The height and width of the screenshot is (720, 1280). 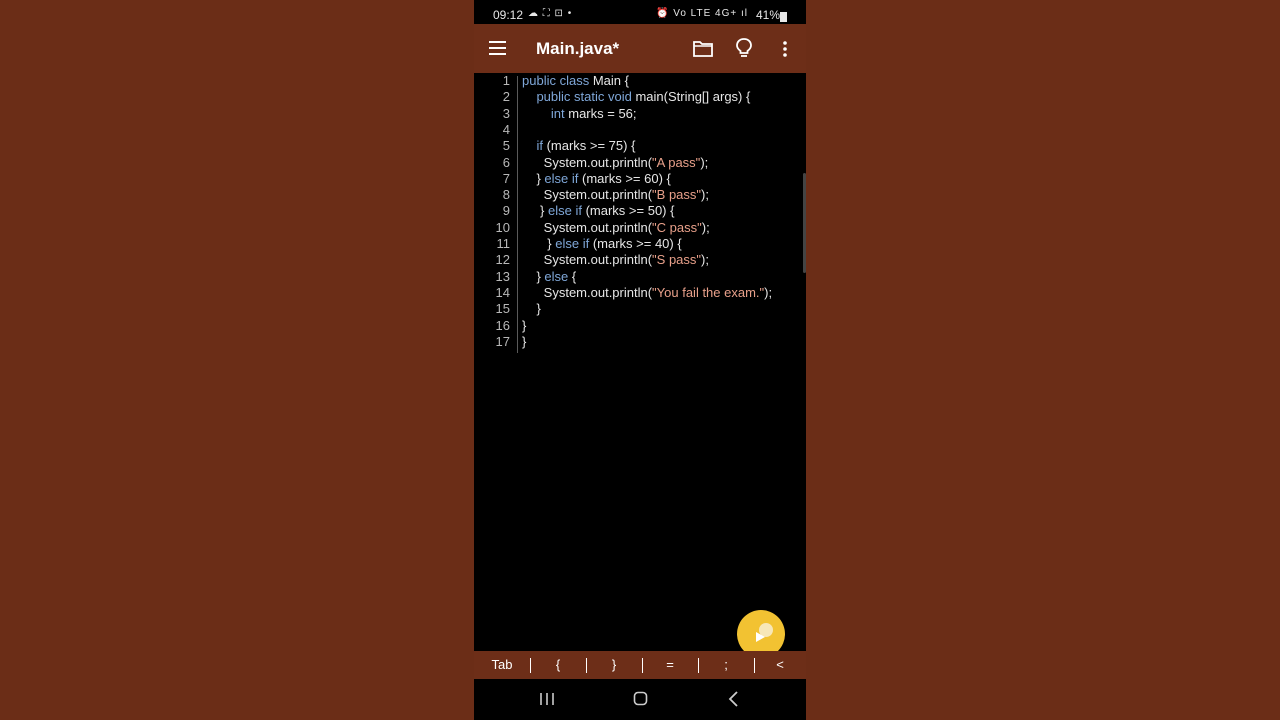 I want to click on code-keyword: int, so click(x=545, y=113).